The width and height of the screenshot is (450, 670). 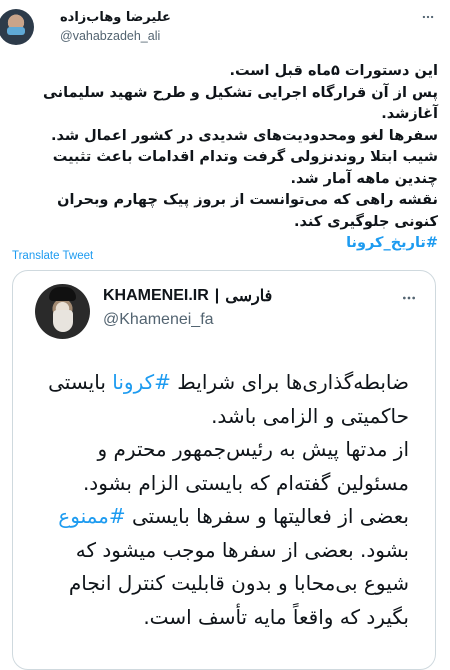 What do you see at coordinates (238, 583) in the screenshot?
I see `quoted-text-segment: شیوع بی‌محابا و بدون قابلیت کنترل انجام` at bounding box center [238, 583].